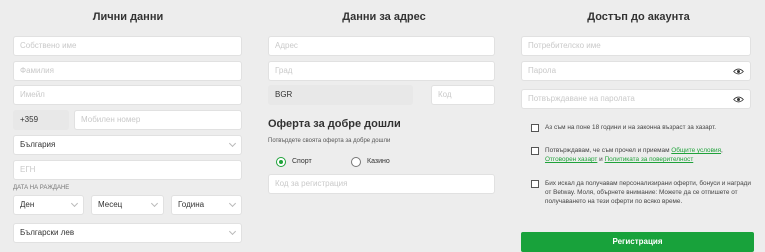  I want to click on casino-label: Казино, so click(378, 161).